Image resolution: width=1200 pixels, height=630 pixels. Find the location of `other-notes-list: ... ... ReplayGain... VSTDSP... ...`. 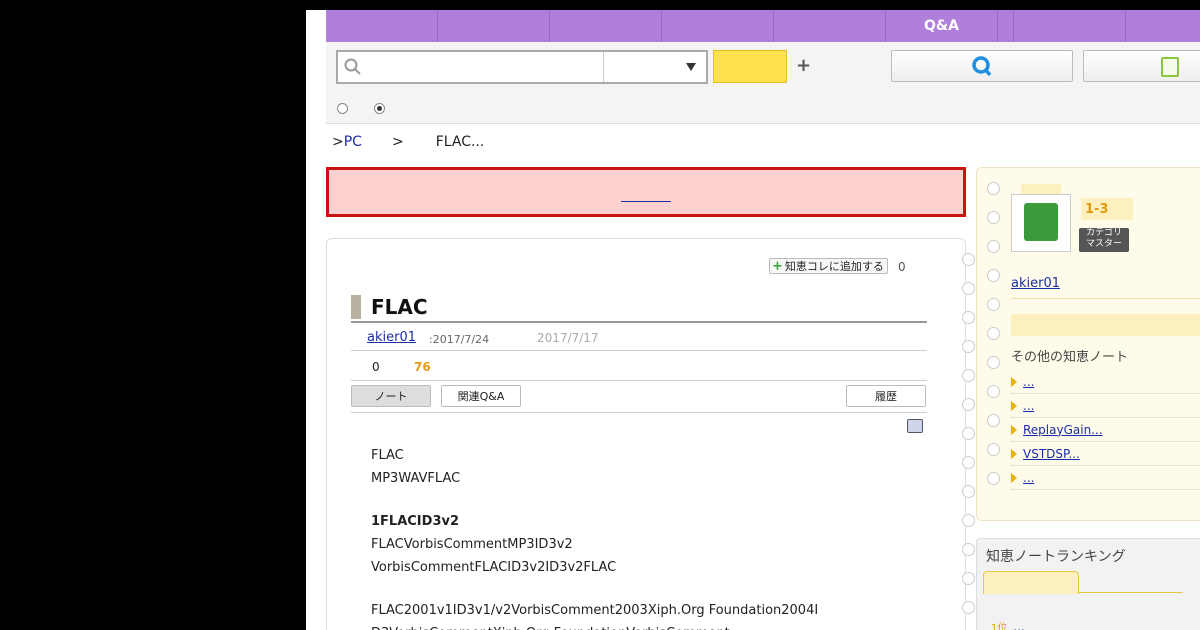

other-notes-list: ... ... ReplayGain... VSTDSP... ... is located at coordinates (1105, 430).